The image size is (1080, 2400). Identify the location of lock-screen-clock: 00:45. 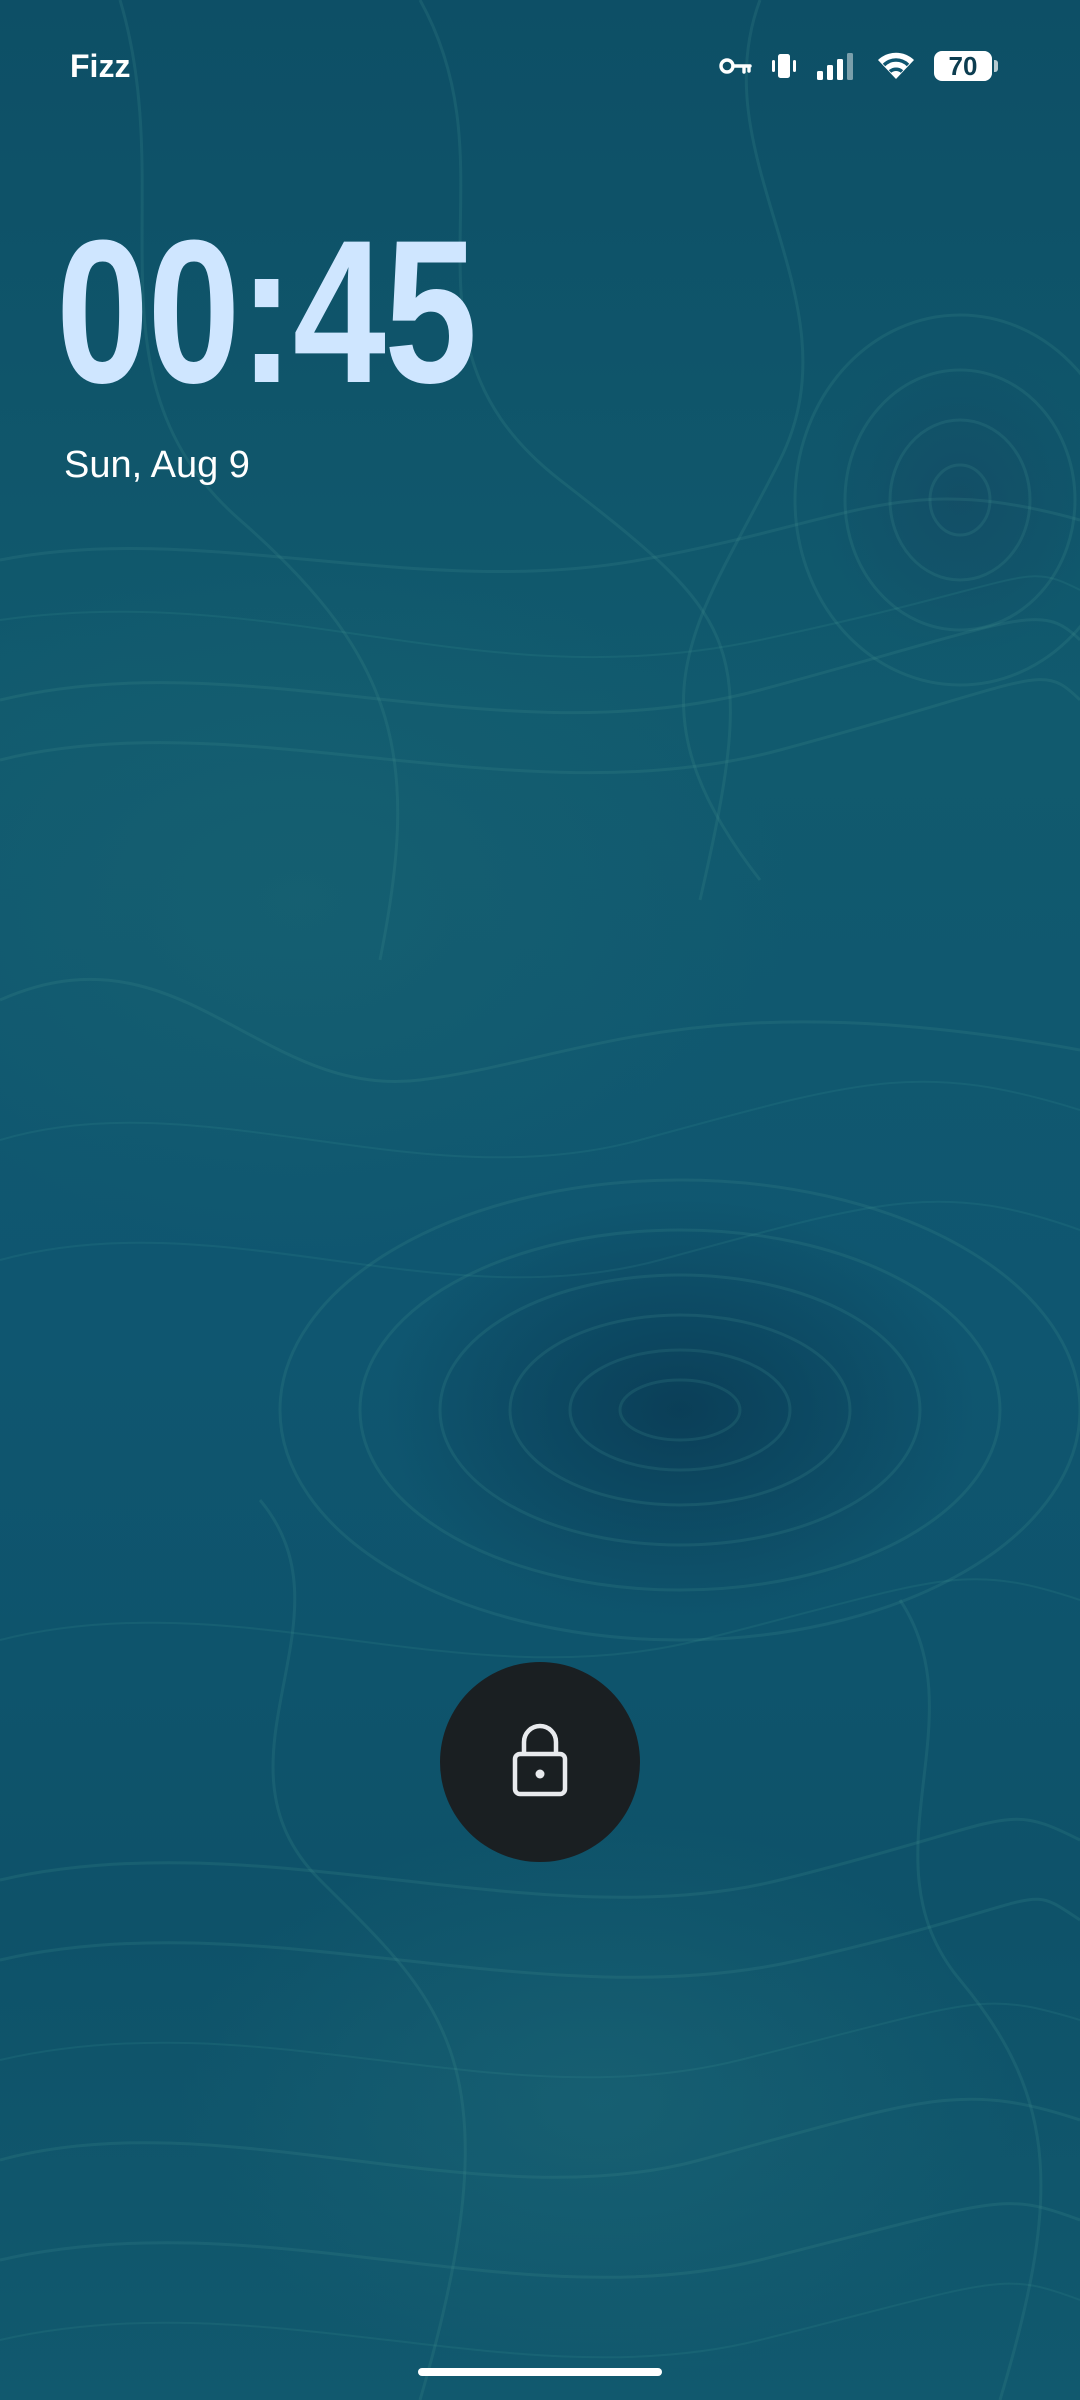
(266, 312).